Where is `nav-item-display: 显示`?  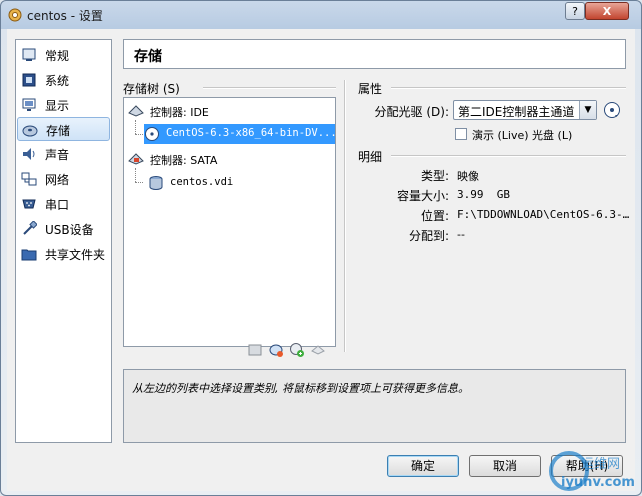
nav-item-display: 显示 is located at coordinates (63, 105).